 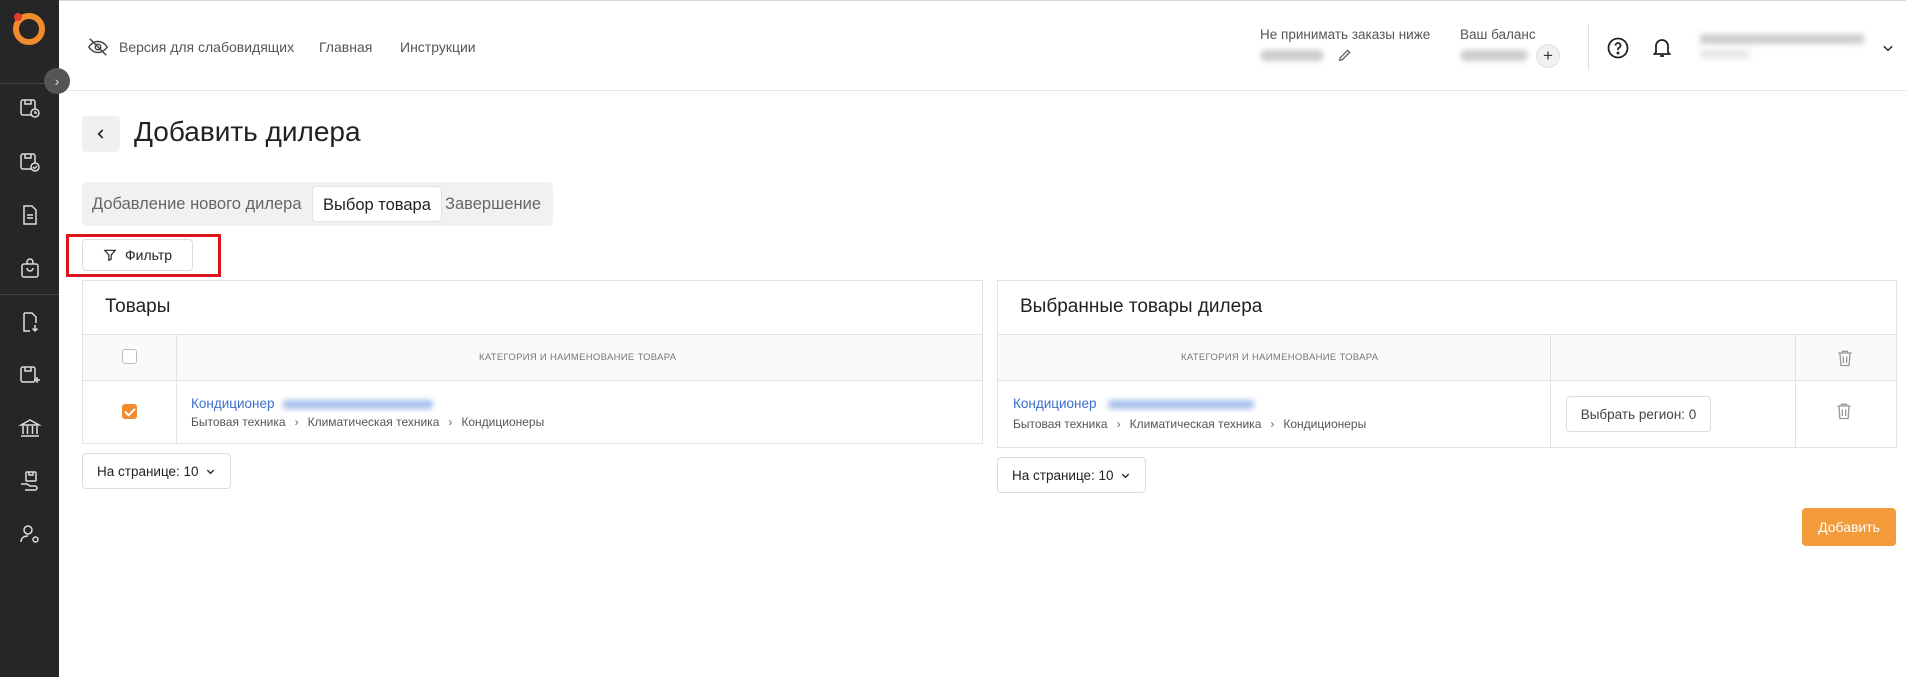 What do you see at coordinates (1055, 403) in the screenshot?
I see `selected-product-name-link: Кондиционер` at bounding box center [1055, 403].